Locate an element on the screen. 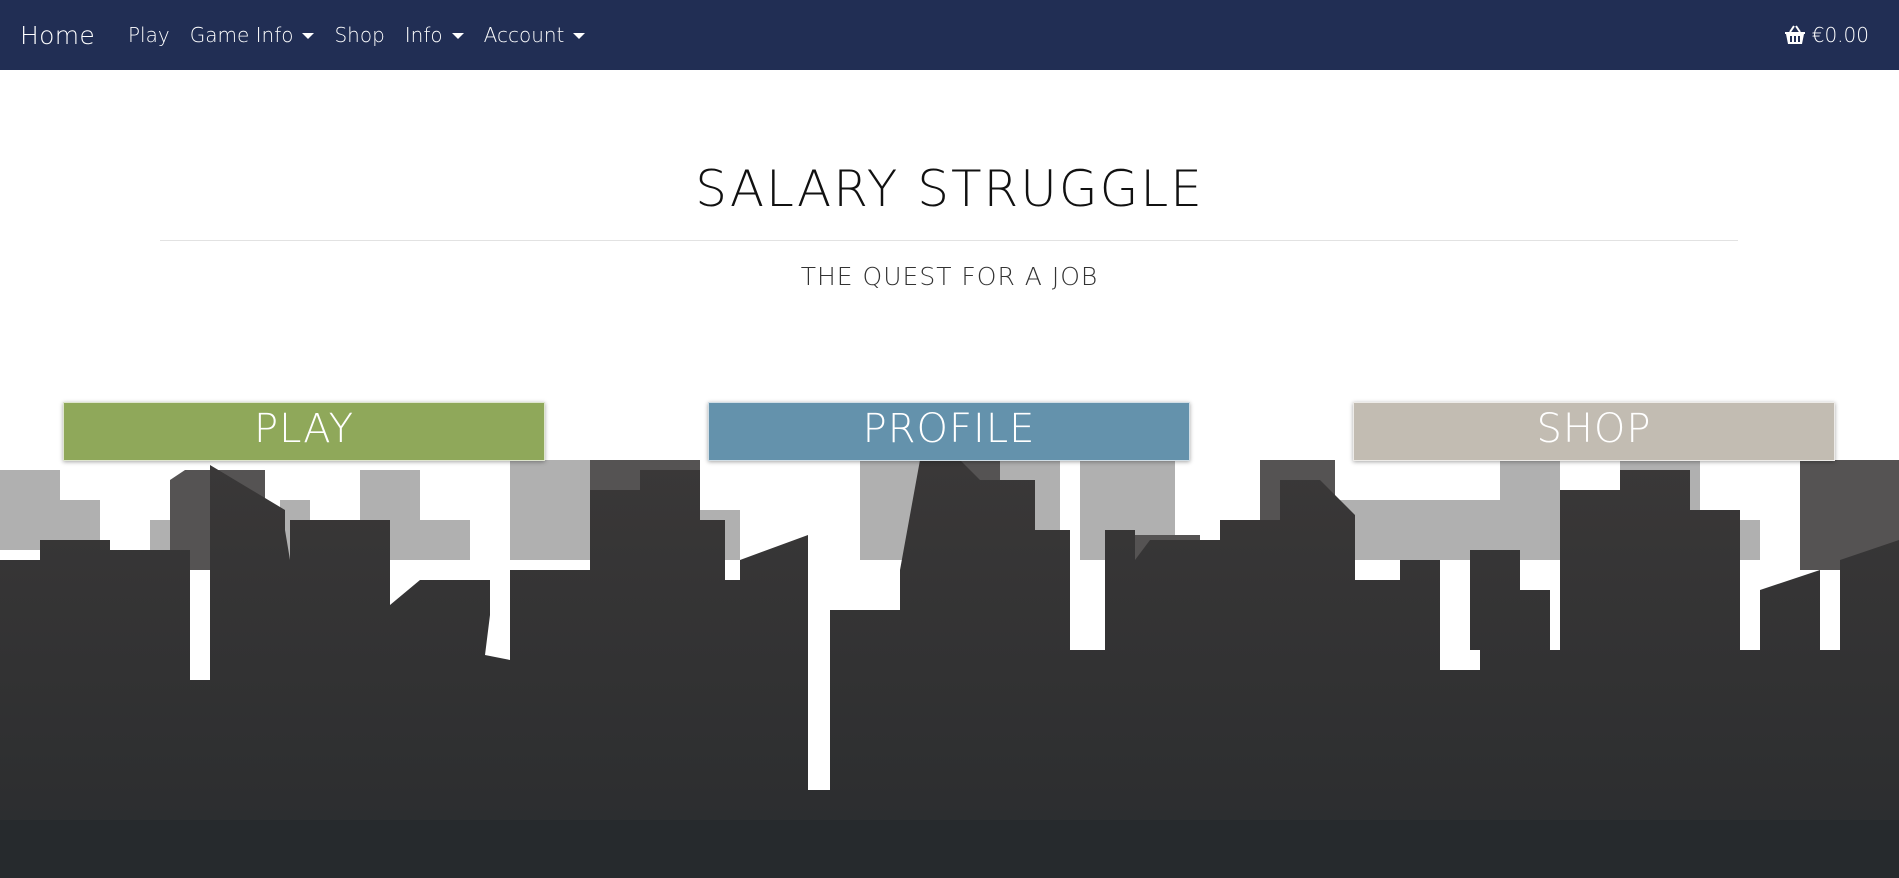  nav-item-info: Info is located at coordinates (434, 35).